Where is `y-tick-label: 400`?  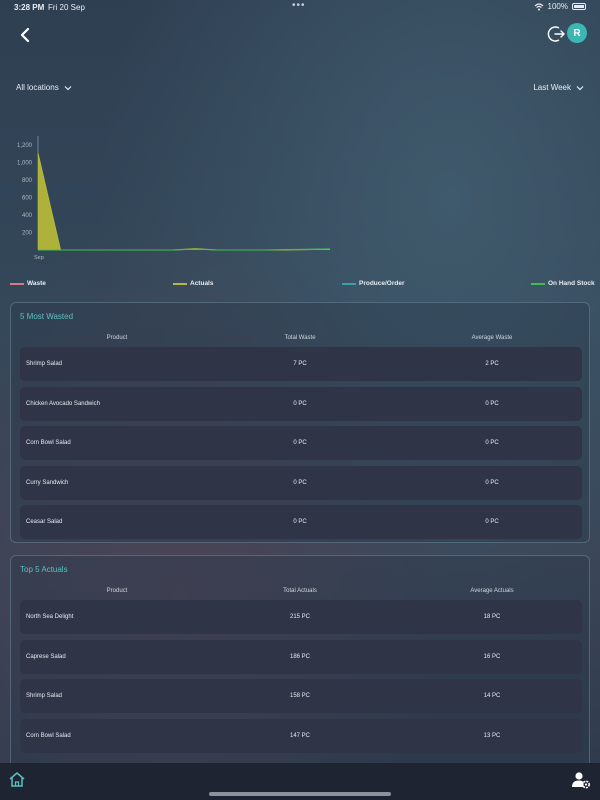 y-tick-label: 400 is located at coordinates (27, 216).